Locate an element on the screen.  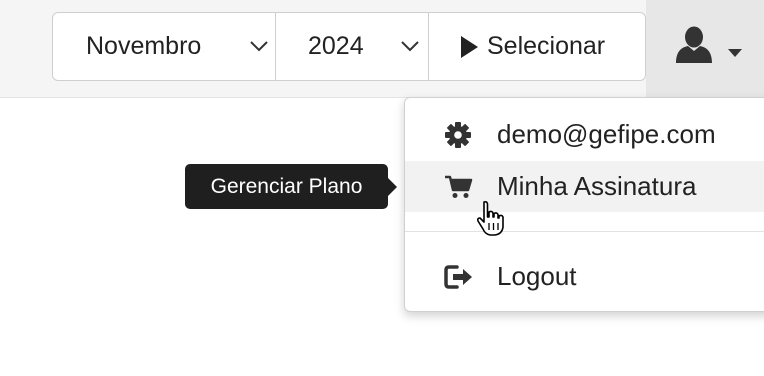
year-select: 2024 is located at coordinates (351, 46).